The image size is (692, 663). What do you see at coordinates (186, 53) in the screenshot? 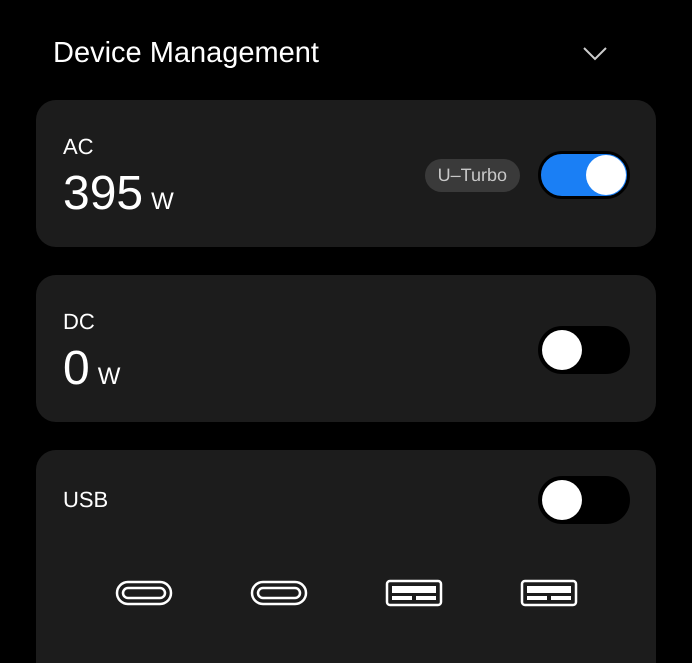
I see `page-title: Device Management` at bounding box center [186, 53].